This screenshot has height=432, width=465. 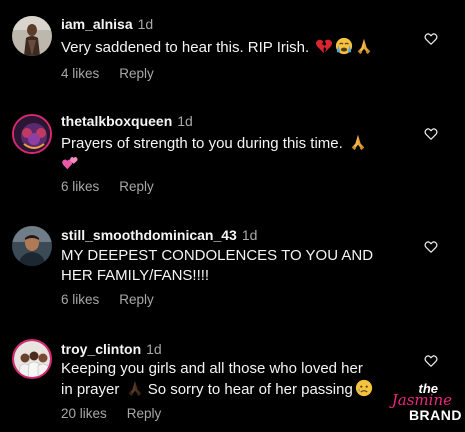 I want to click on two-hearts-emoji, so click(x=70, y=163).